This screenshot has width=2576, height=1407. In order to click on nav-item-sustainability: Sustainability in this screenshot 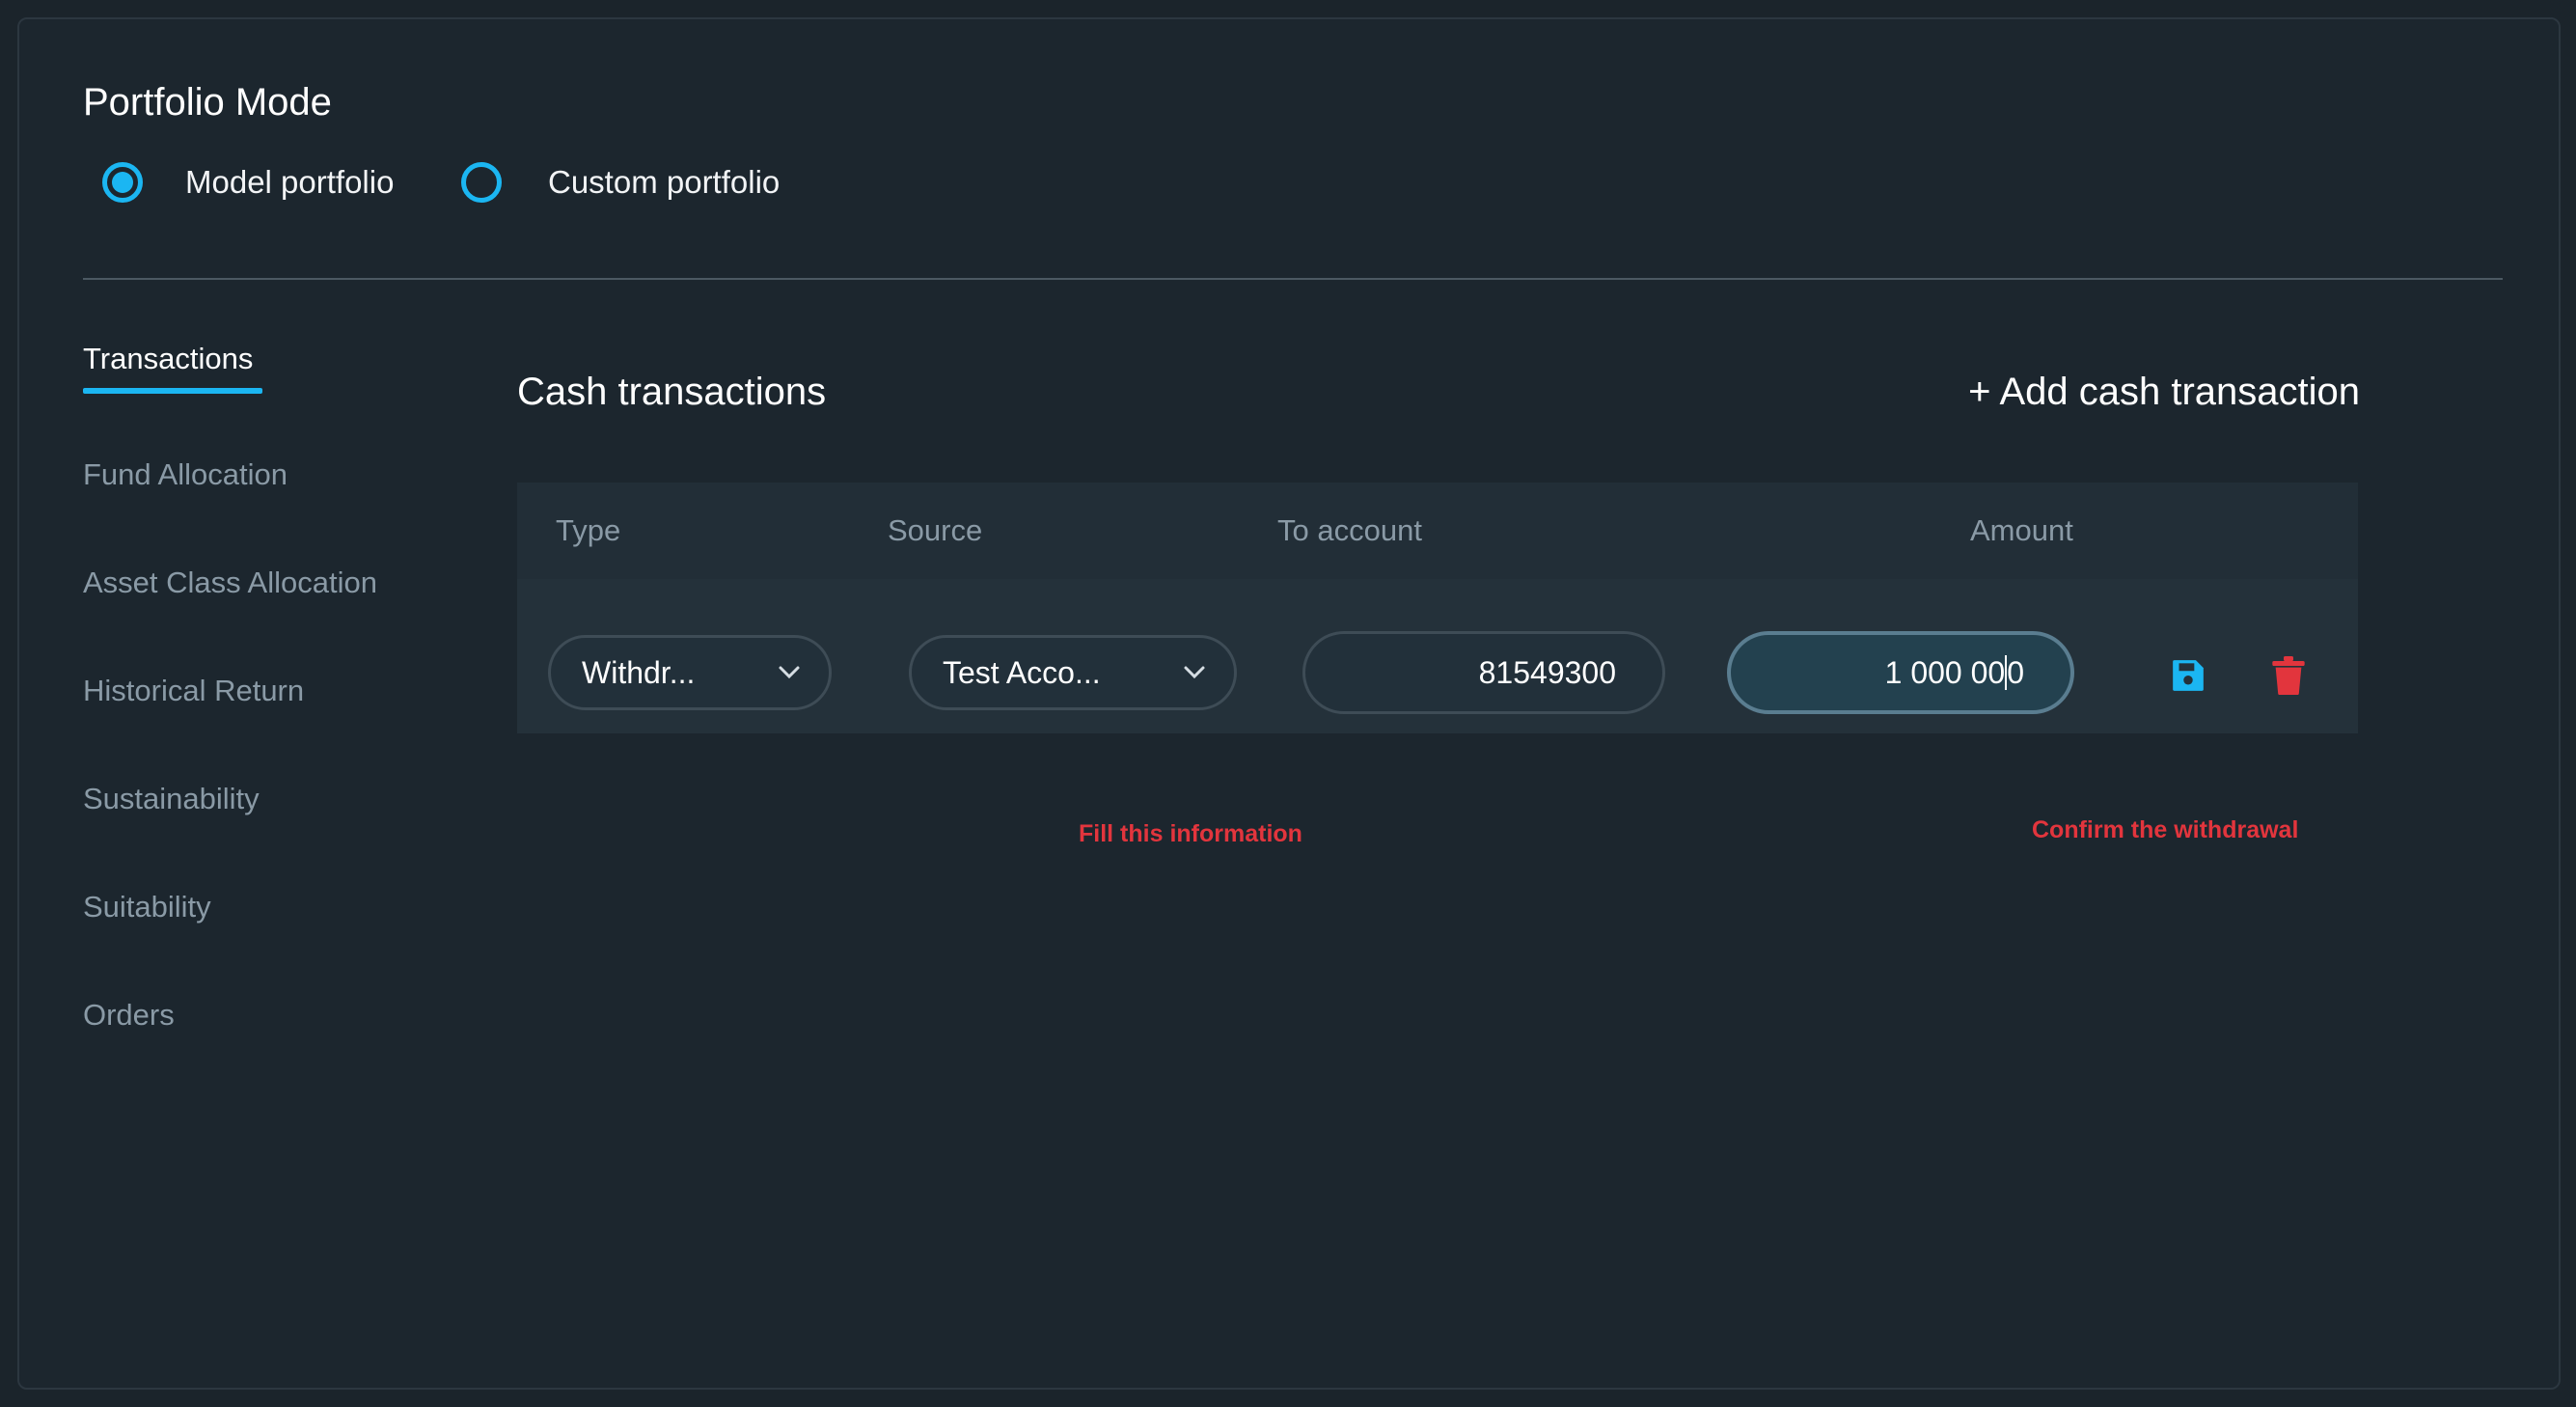, I will do `click(172, 799)`.